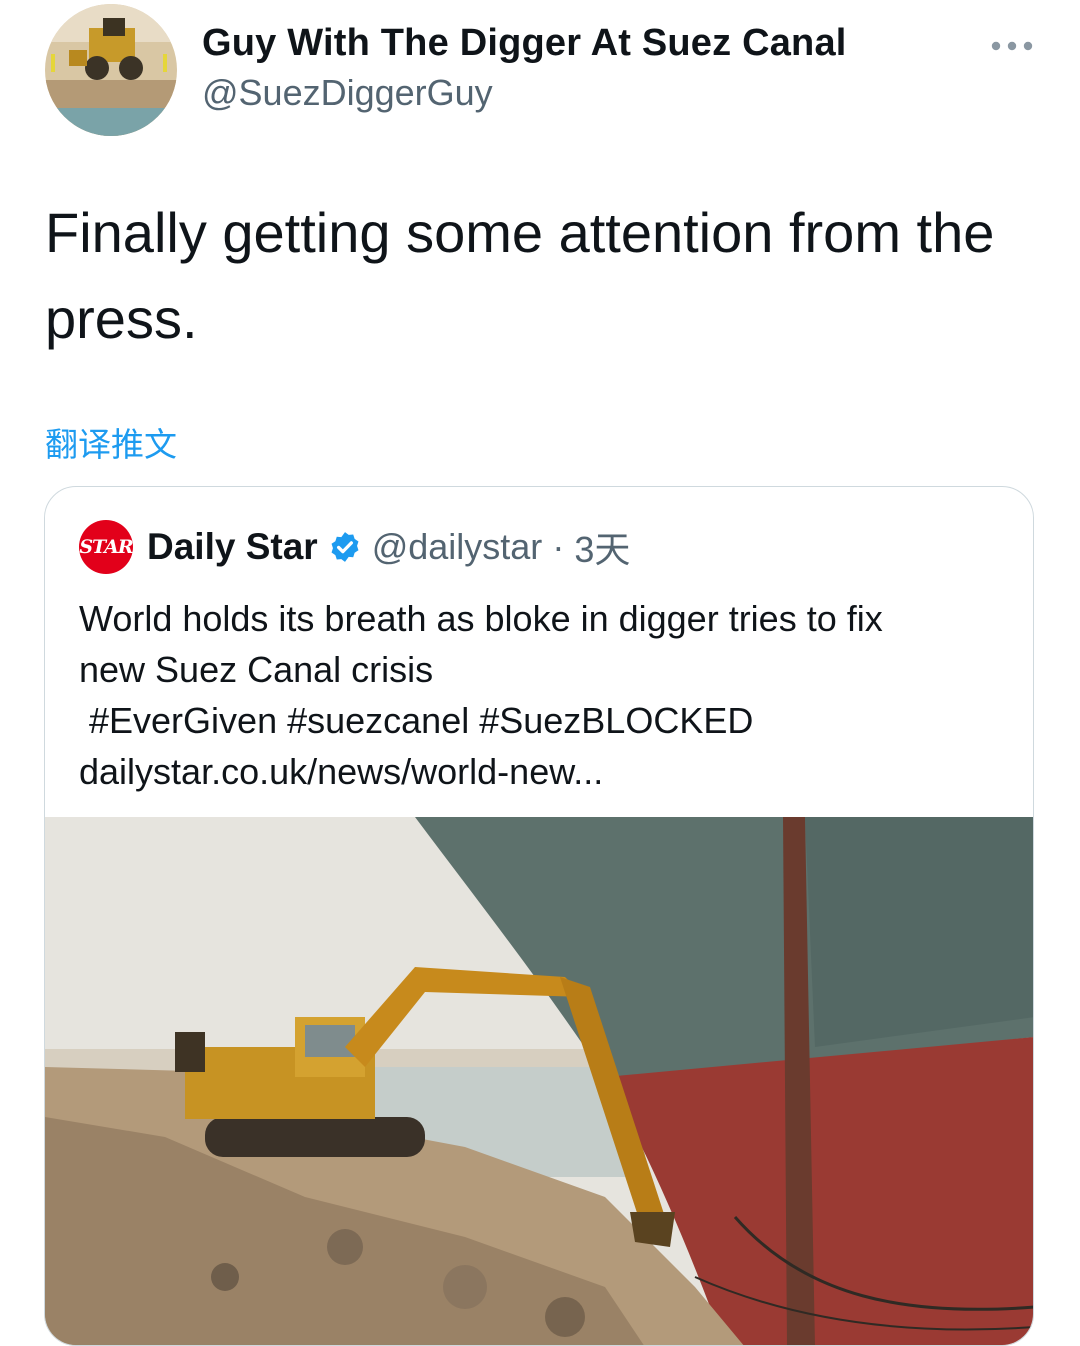  I want to click on daily-star-logo-text: STAR, so click(106, 547).